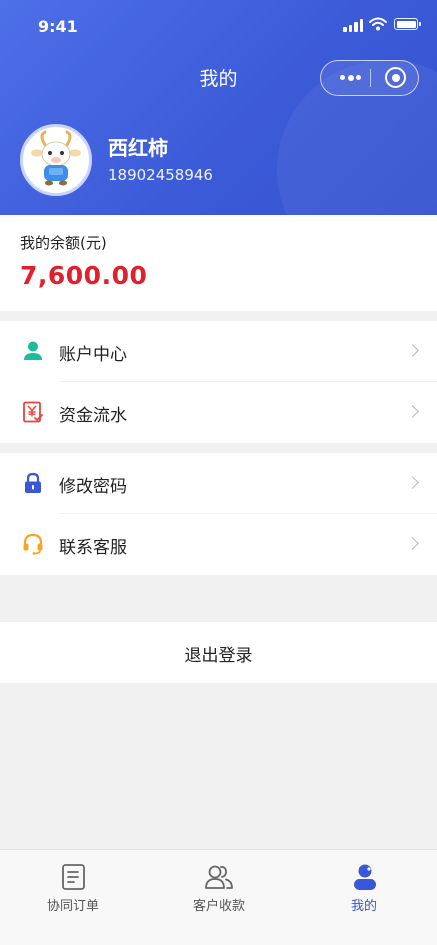 Image resolution: width=437 pixels, height=945 pixels. What do you see at coordinates (363, 906) in the screenshot?
I see `tab-label: 我的` at bounding box center [363, 906].